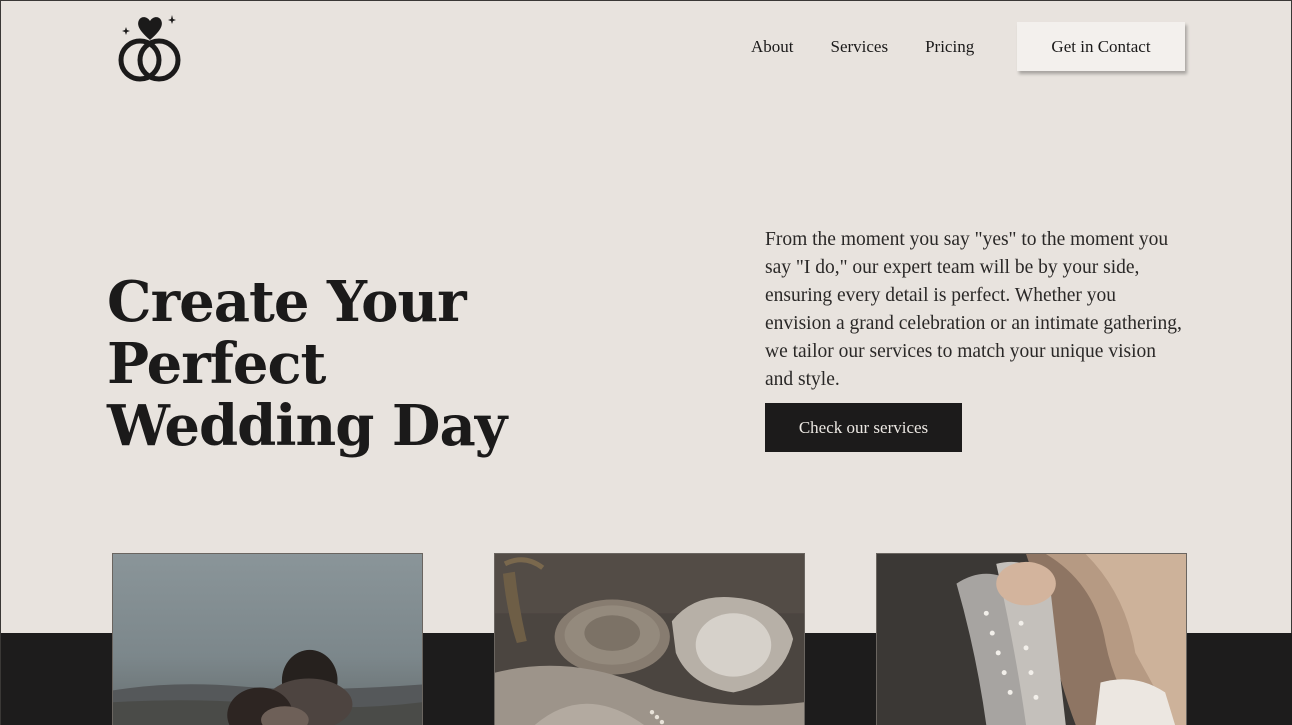 The width and height of the screenshot is (1292, 725). Describe the element at coordinates (863, 427) in the screenshot. I see `check-services-button: Check our services` at that location.